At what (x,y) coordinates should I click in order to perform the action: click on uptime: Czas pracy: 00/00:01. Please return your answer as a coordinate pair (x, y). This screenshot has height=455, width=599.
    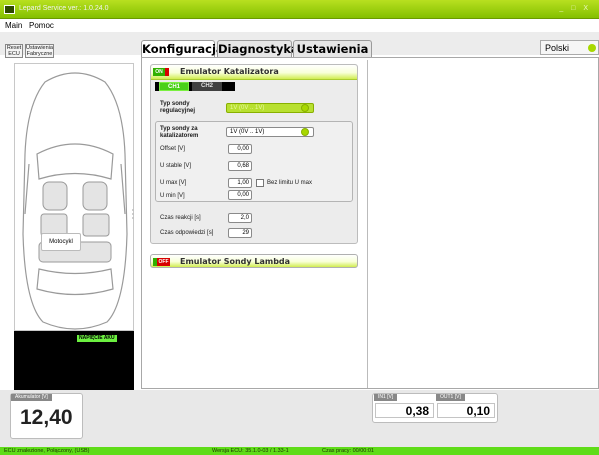
    Looking at the image, I should click on (348, 451).